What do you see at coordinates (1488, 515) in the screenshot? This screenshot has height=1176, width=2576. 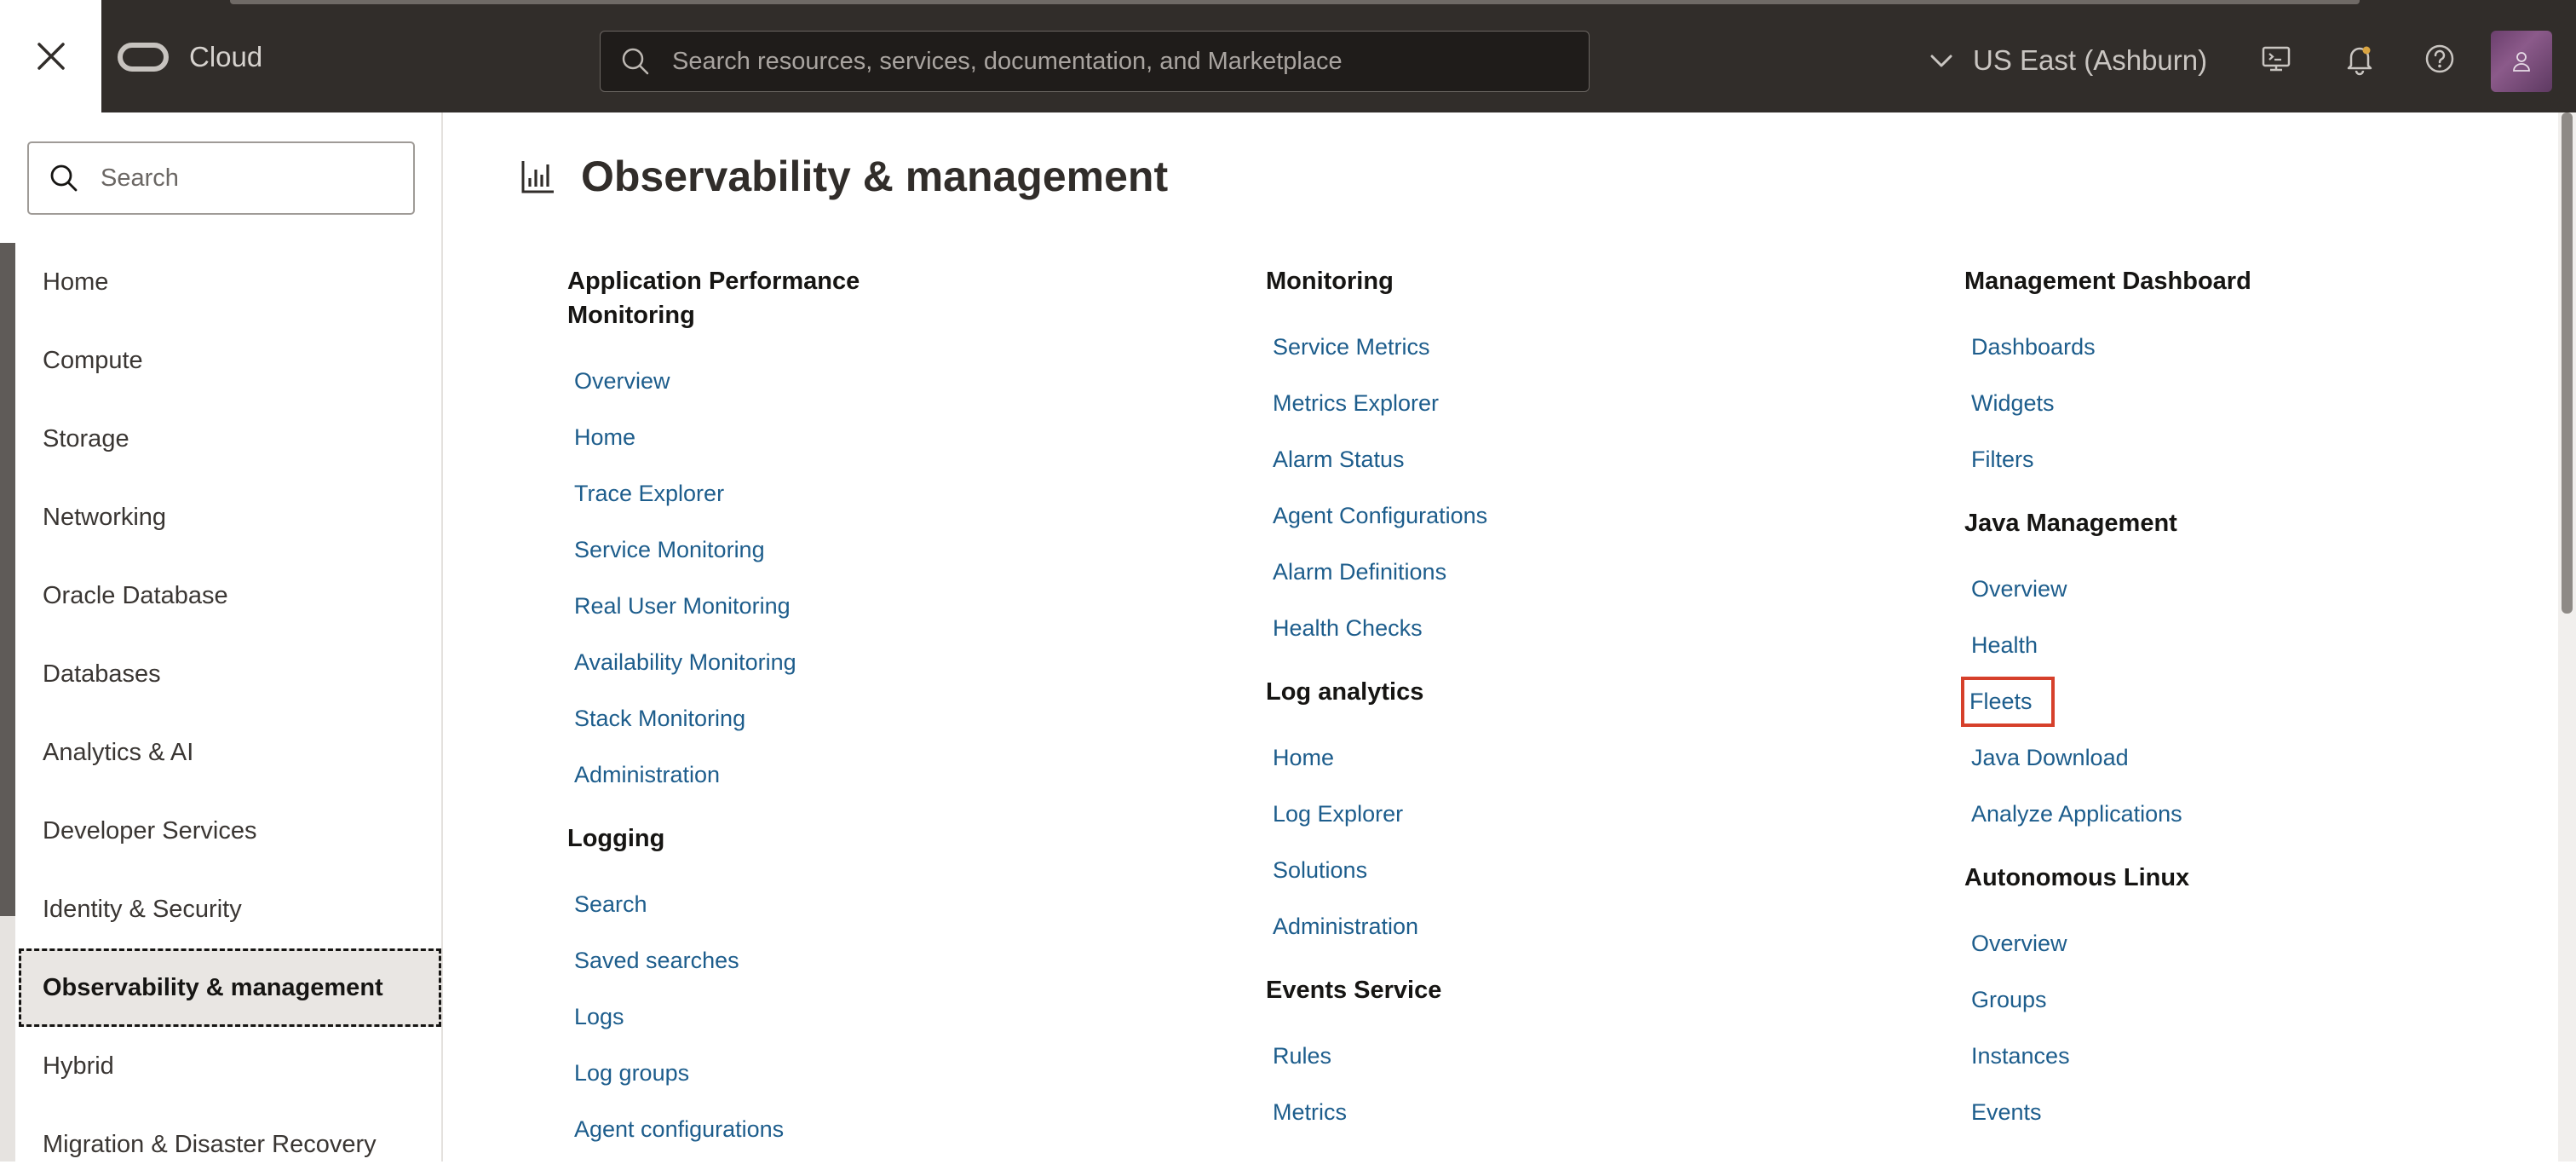 I see `menu-link: Agent Configurations` at bounding box center [1488, 515].